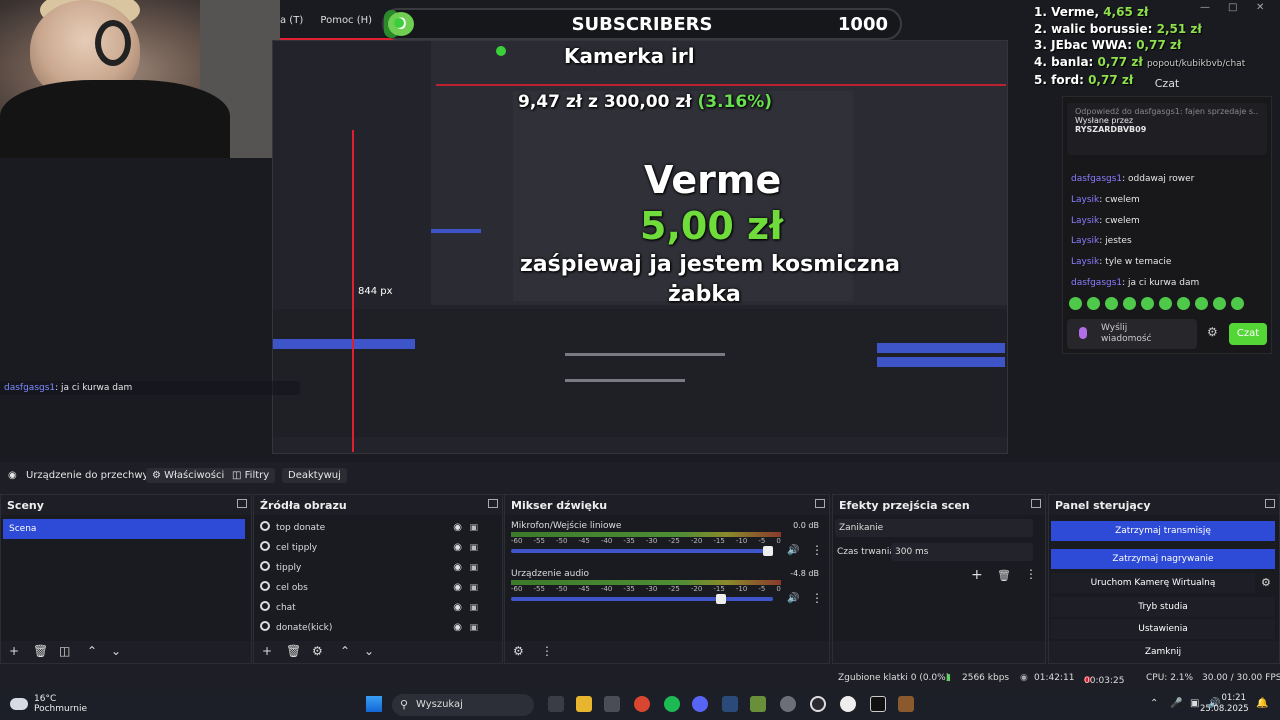  What do you see at coordinates (934, 528) in the screenshot?
I see `transition-type-select: Zanikanie` at bounding box center [934, 528].